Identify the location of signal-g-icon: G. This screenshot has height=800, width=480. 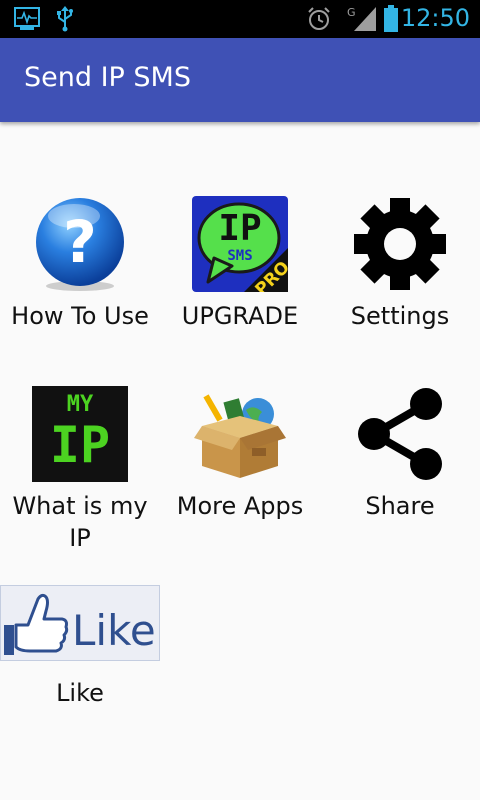
(361, 18).